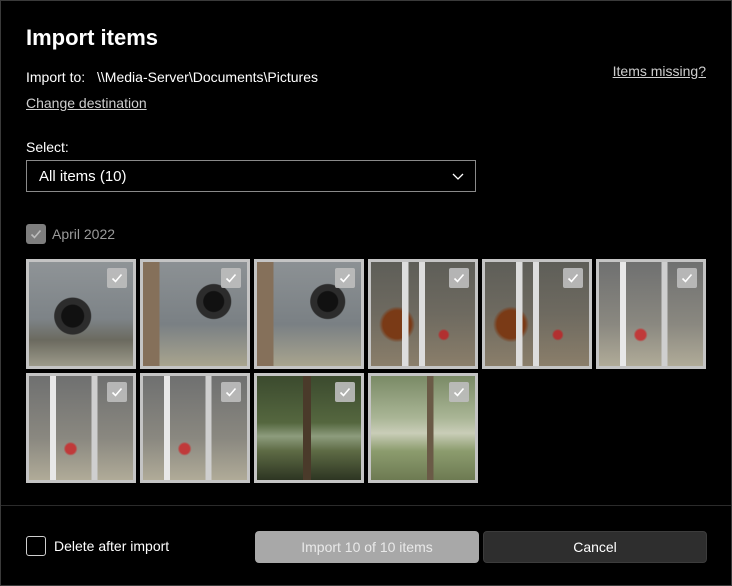  Describe the element at coordinates (86, 103) in the screenshot. I see `change-destination-link: Change destination` at that location.